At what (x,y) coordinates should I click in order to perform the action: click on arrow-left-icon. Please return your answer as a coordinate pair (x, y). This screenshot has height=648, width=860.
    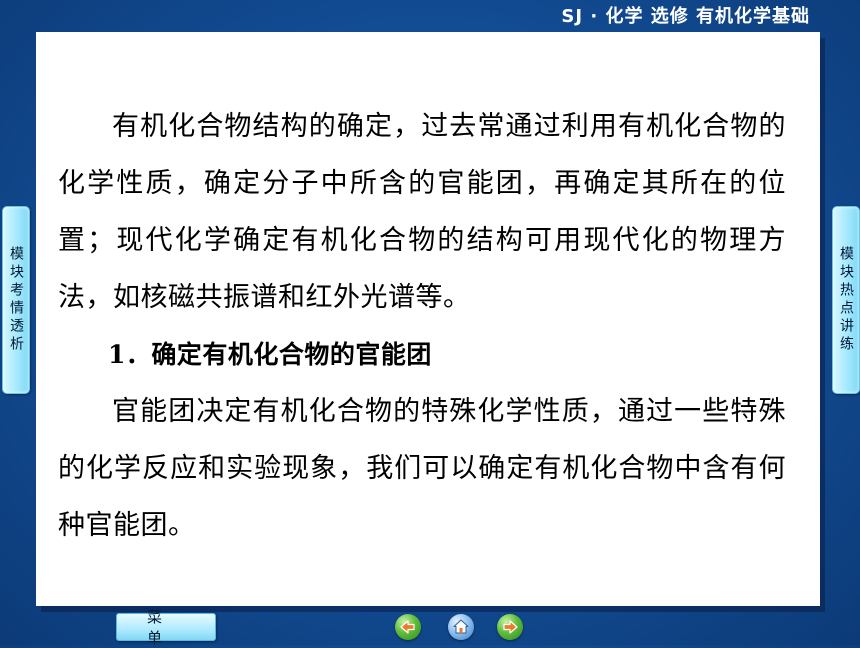
    Looking at the image, I should click on (407, 627).